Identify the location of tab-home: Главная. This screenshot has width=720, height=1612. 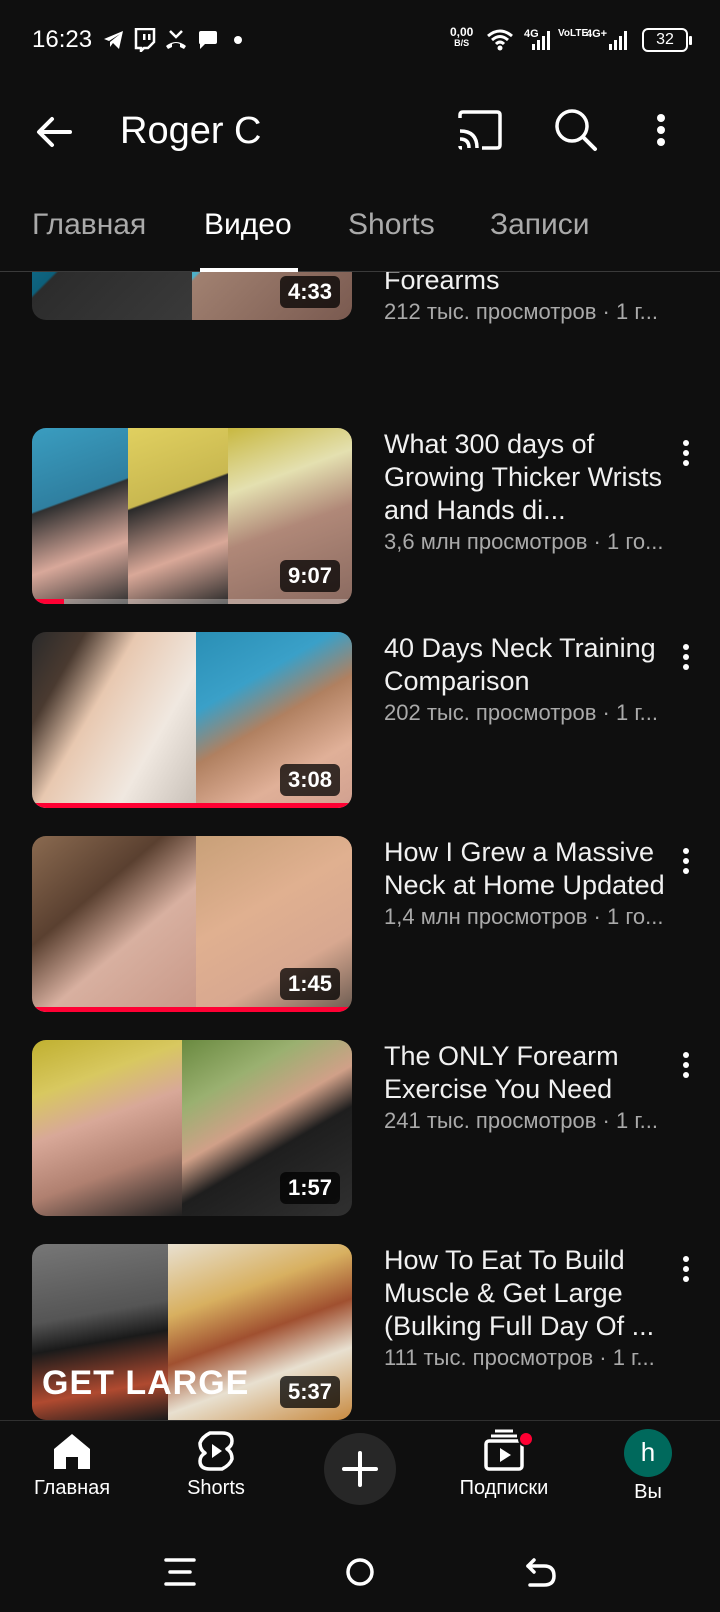
(89, 225).